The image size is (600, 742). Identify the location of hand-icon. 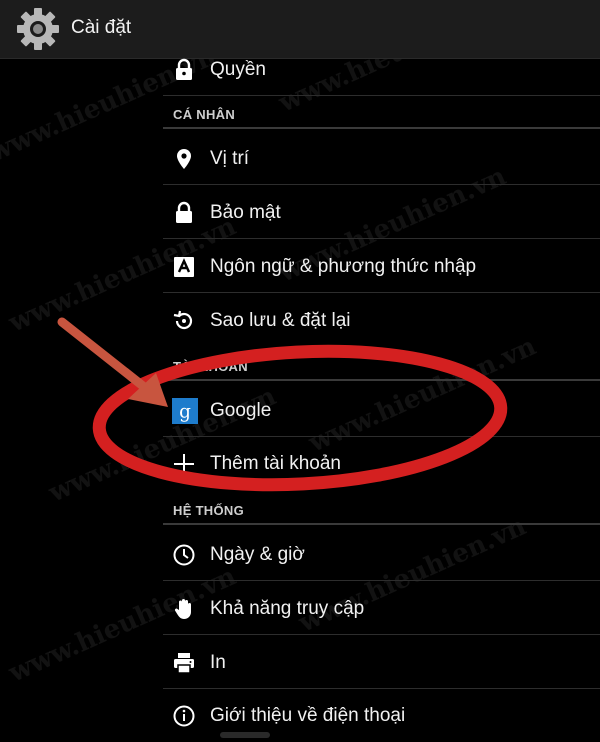
(182, 609).